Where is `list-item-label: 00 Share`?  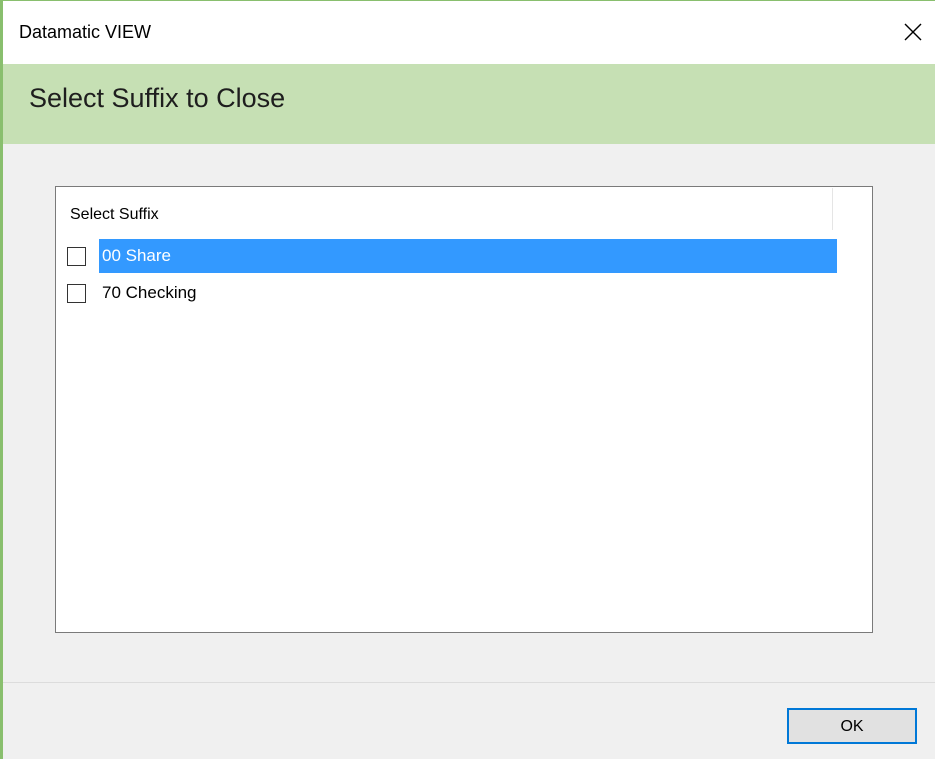 list-item-label: 00 Share is located at coordinates (468, 256).